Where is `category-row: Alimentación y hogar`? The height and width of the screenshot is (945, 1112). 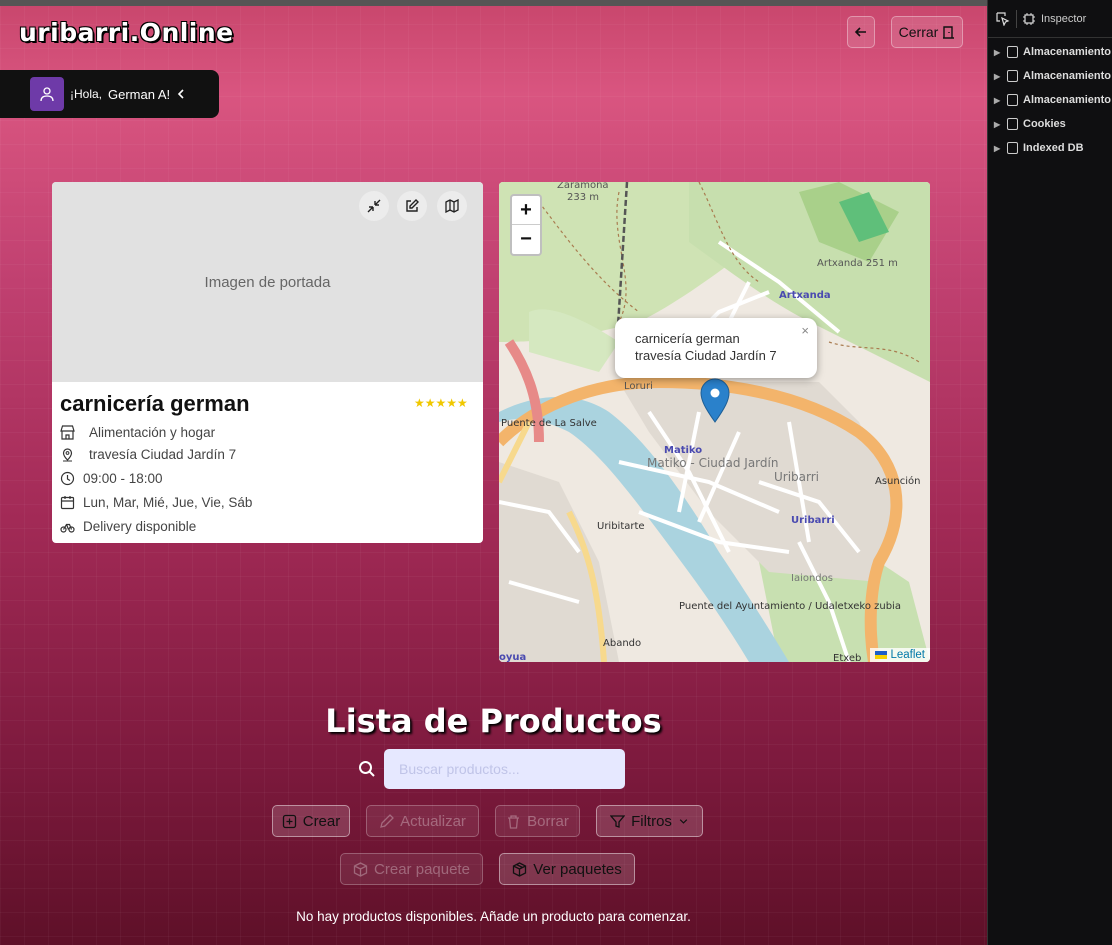 category-row: Alimentación y hogar is located at coordinates (137, 432).